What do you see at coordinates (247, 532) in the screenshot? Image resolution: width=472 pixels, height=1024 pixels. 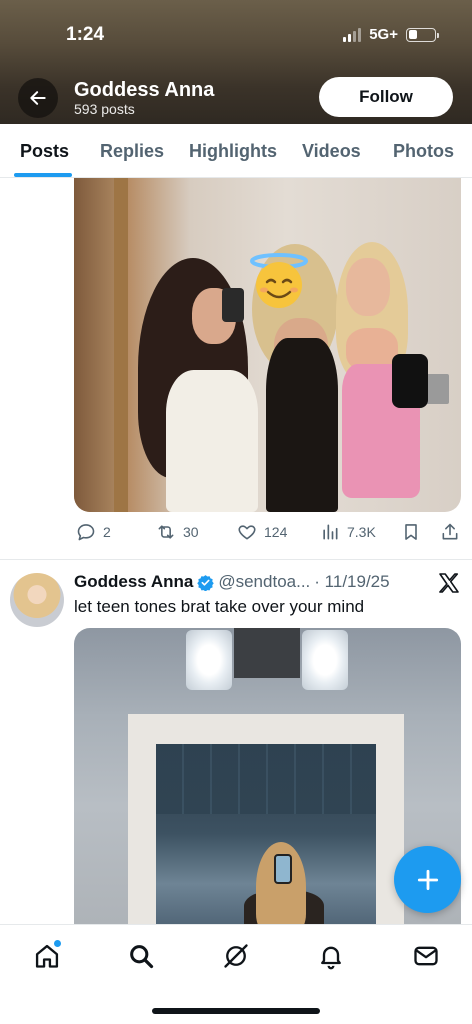 I see `like-icon` at bounding box center [247, 532].